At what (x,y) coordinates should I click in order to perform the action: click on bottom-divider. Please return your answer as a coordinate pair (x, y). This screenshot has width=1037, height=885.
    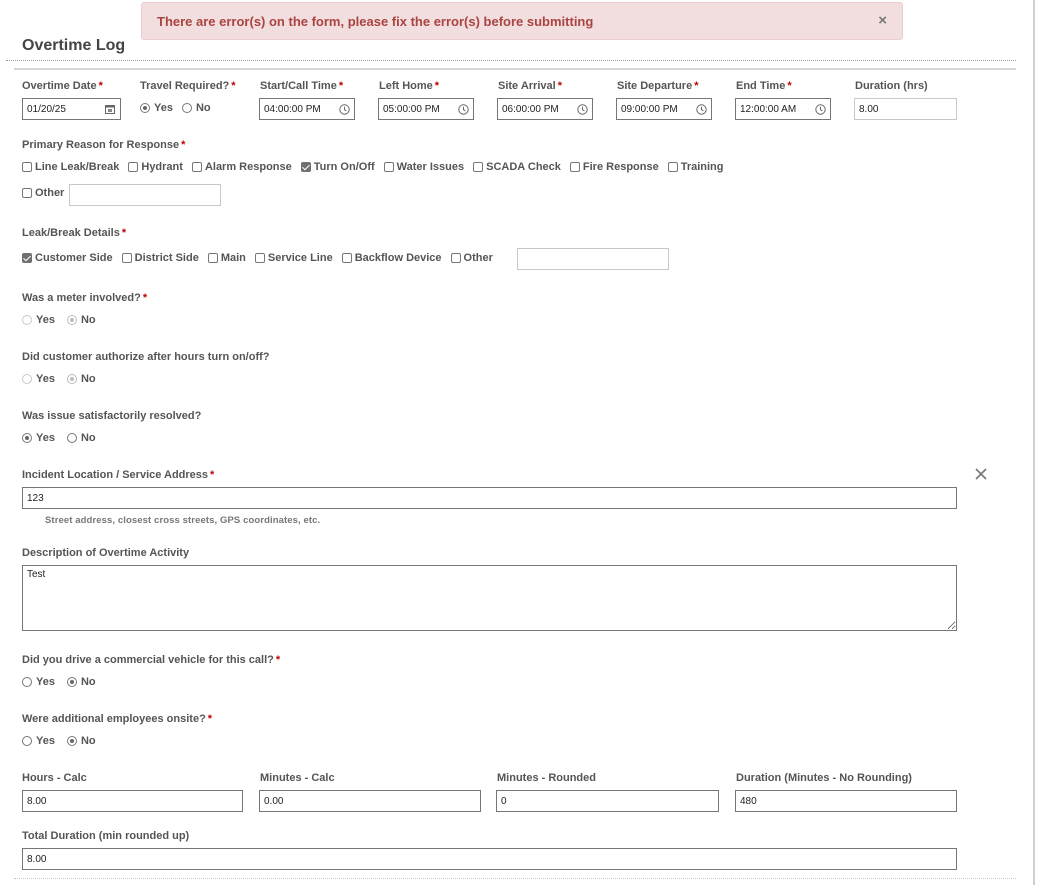
    Looking at the image, I should click on (515, 878).